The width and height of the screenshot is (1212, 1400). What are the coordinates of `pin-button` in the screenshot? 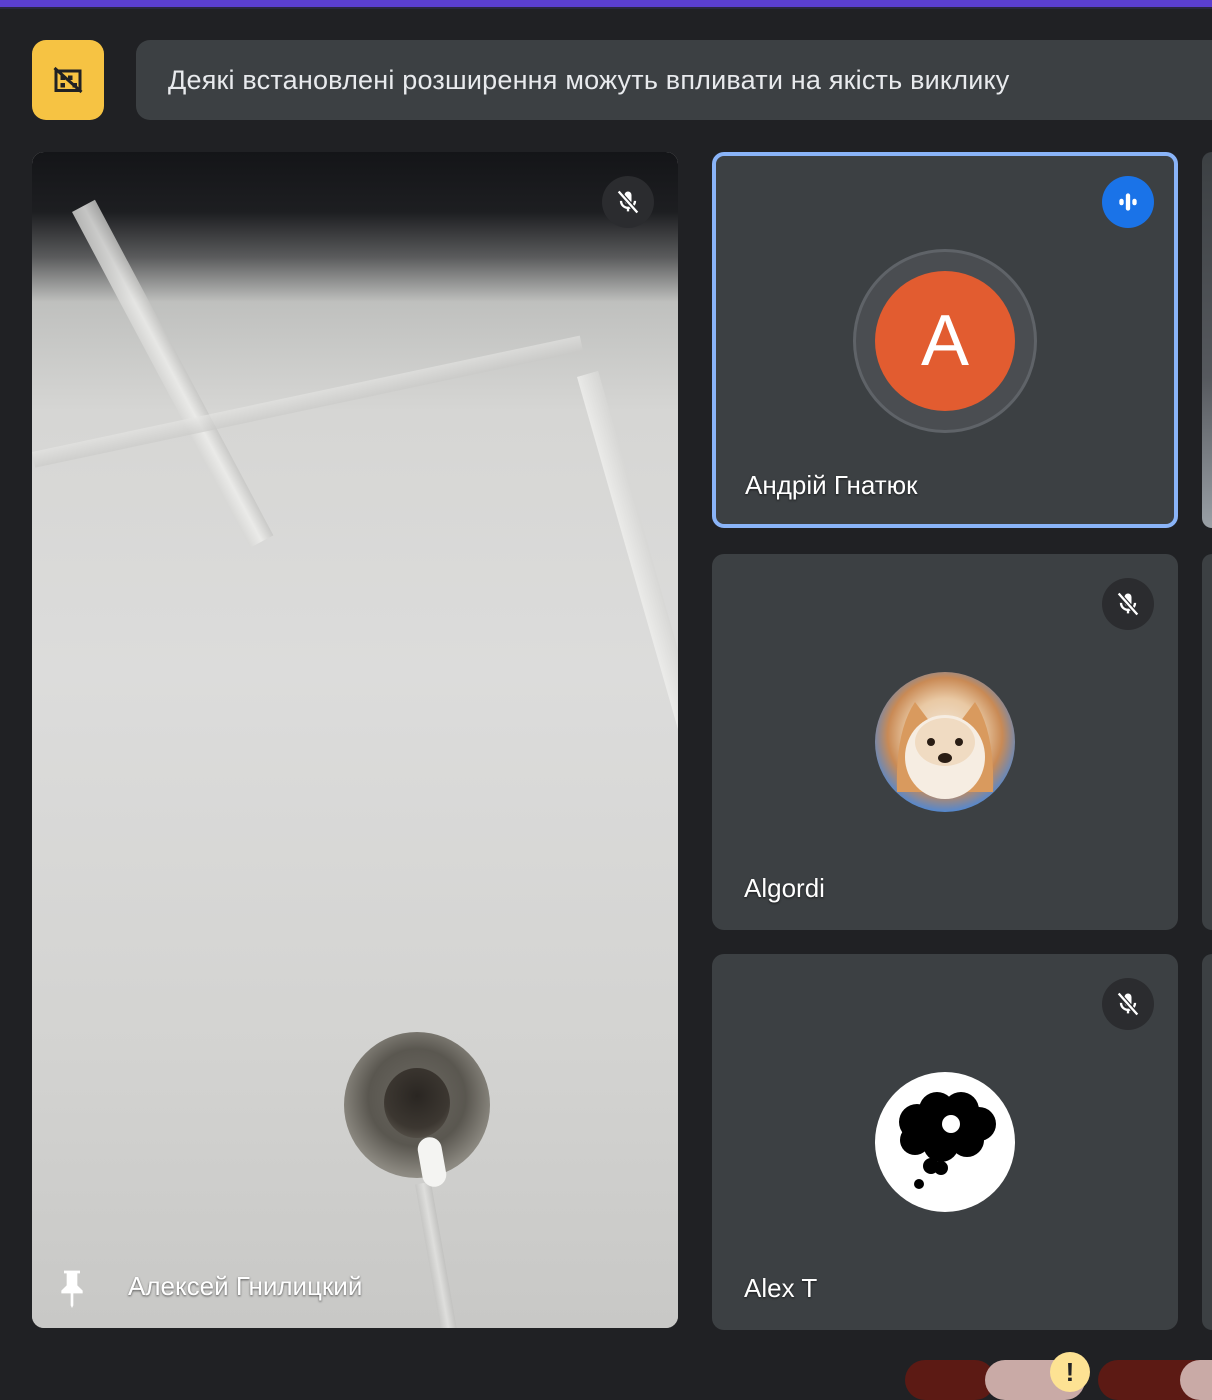 It's located at (72, 1288).